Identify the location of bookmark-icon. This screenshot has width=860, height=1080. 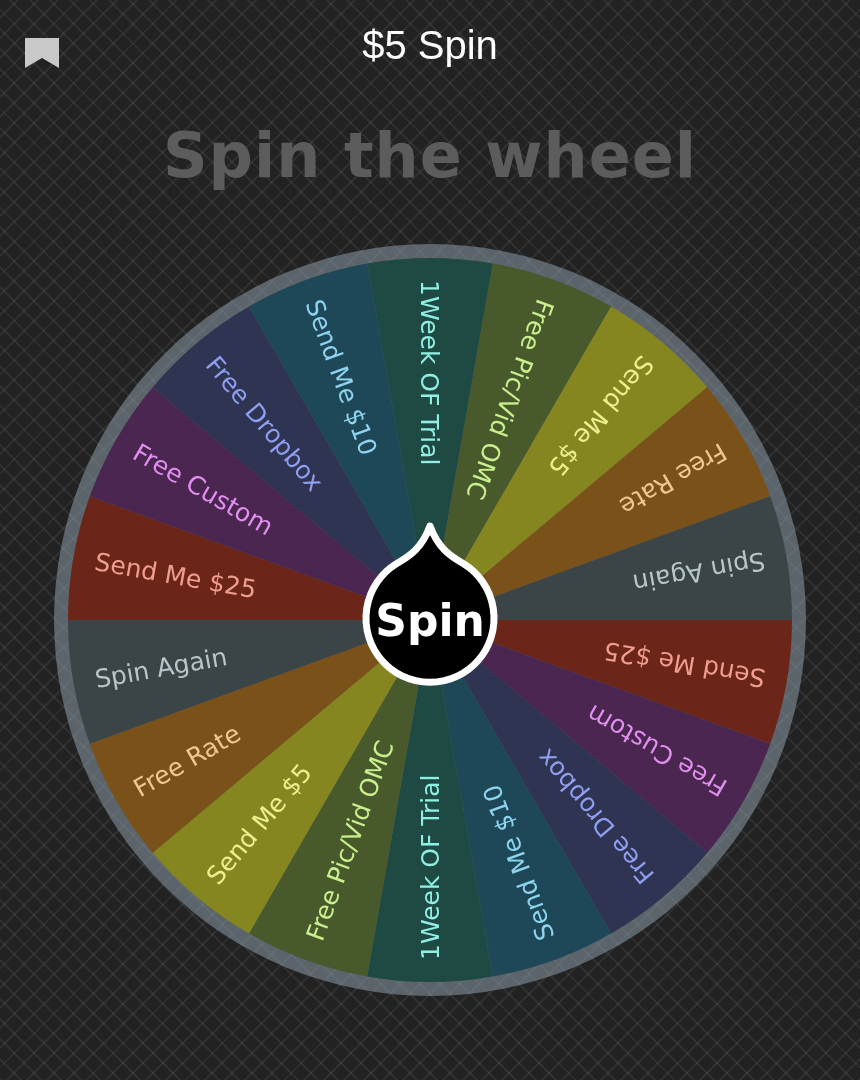
(42, 53).